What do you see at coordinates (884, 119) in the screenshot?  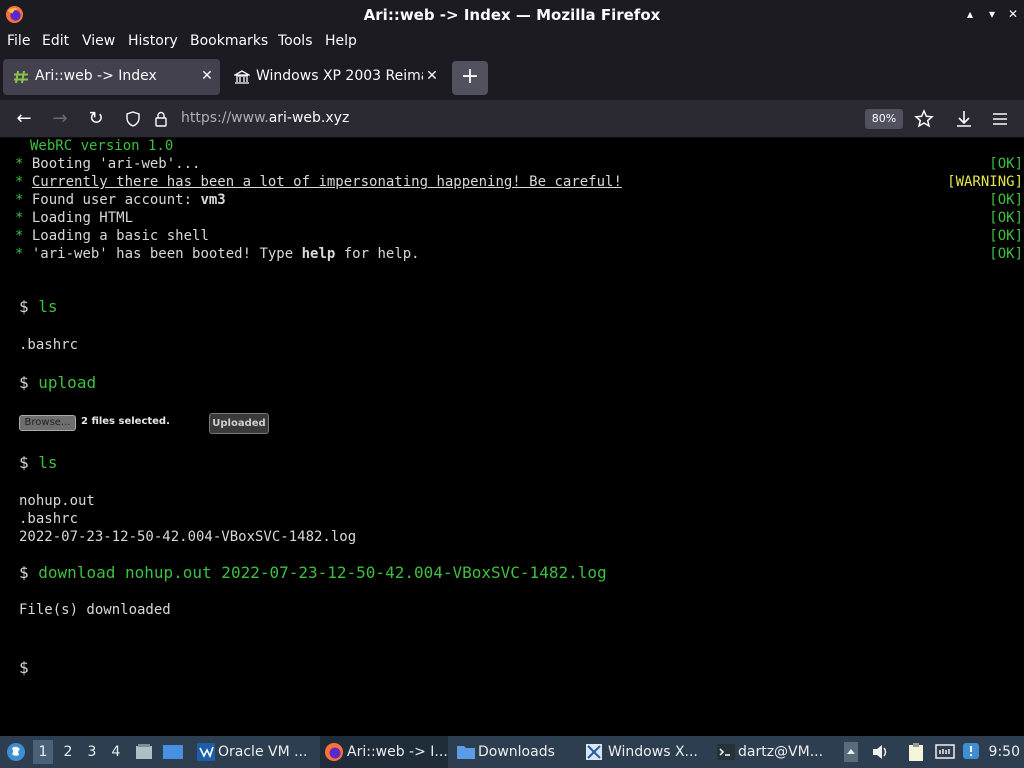 I see `zoom-indicator: 80%` at bounding box center [884, 119].